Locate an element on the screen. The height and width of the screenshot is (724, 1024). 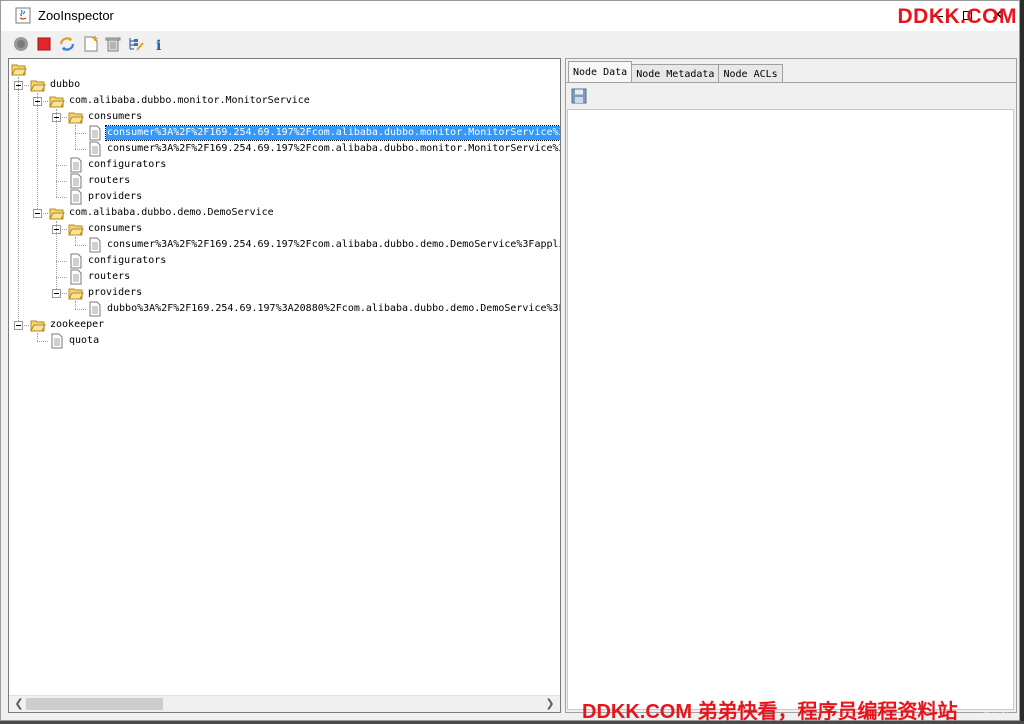
tab-node-metadata: Node Metadata is located at coordinates (675, 73).